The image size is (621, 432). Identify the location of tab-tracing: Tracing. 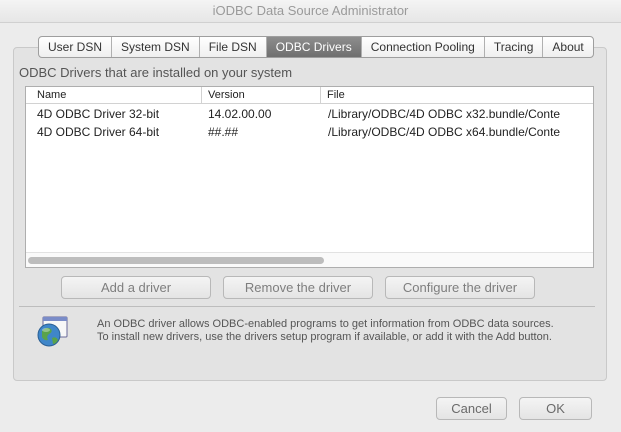
(514, 47).